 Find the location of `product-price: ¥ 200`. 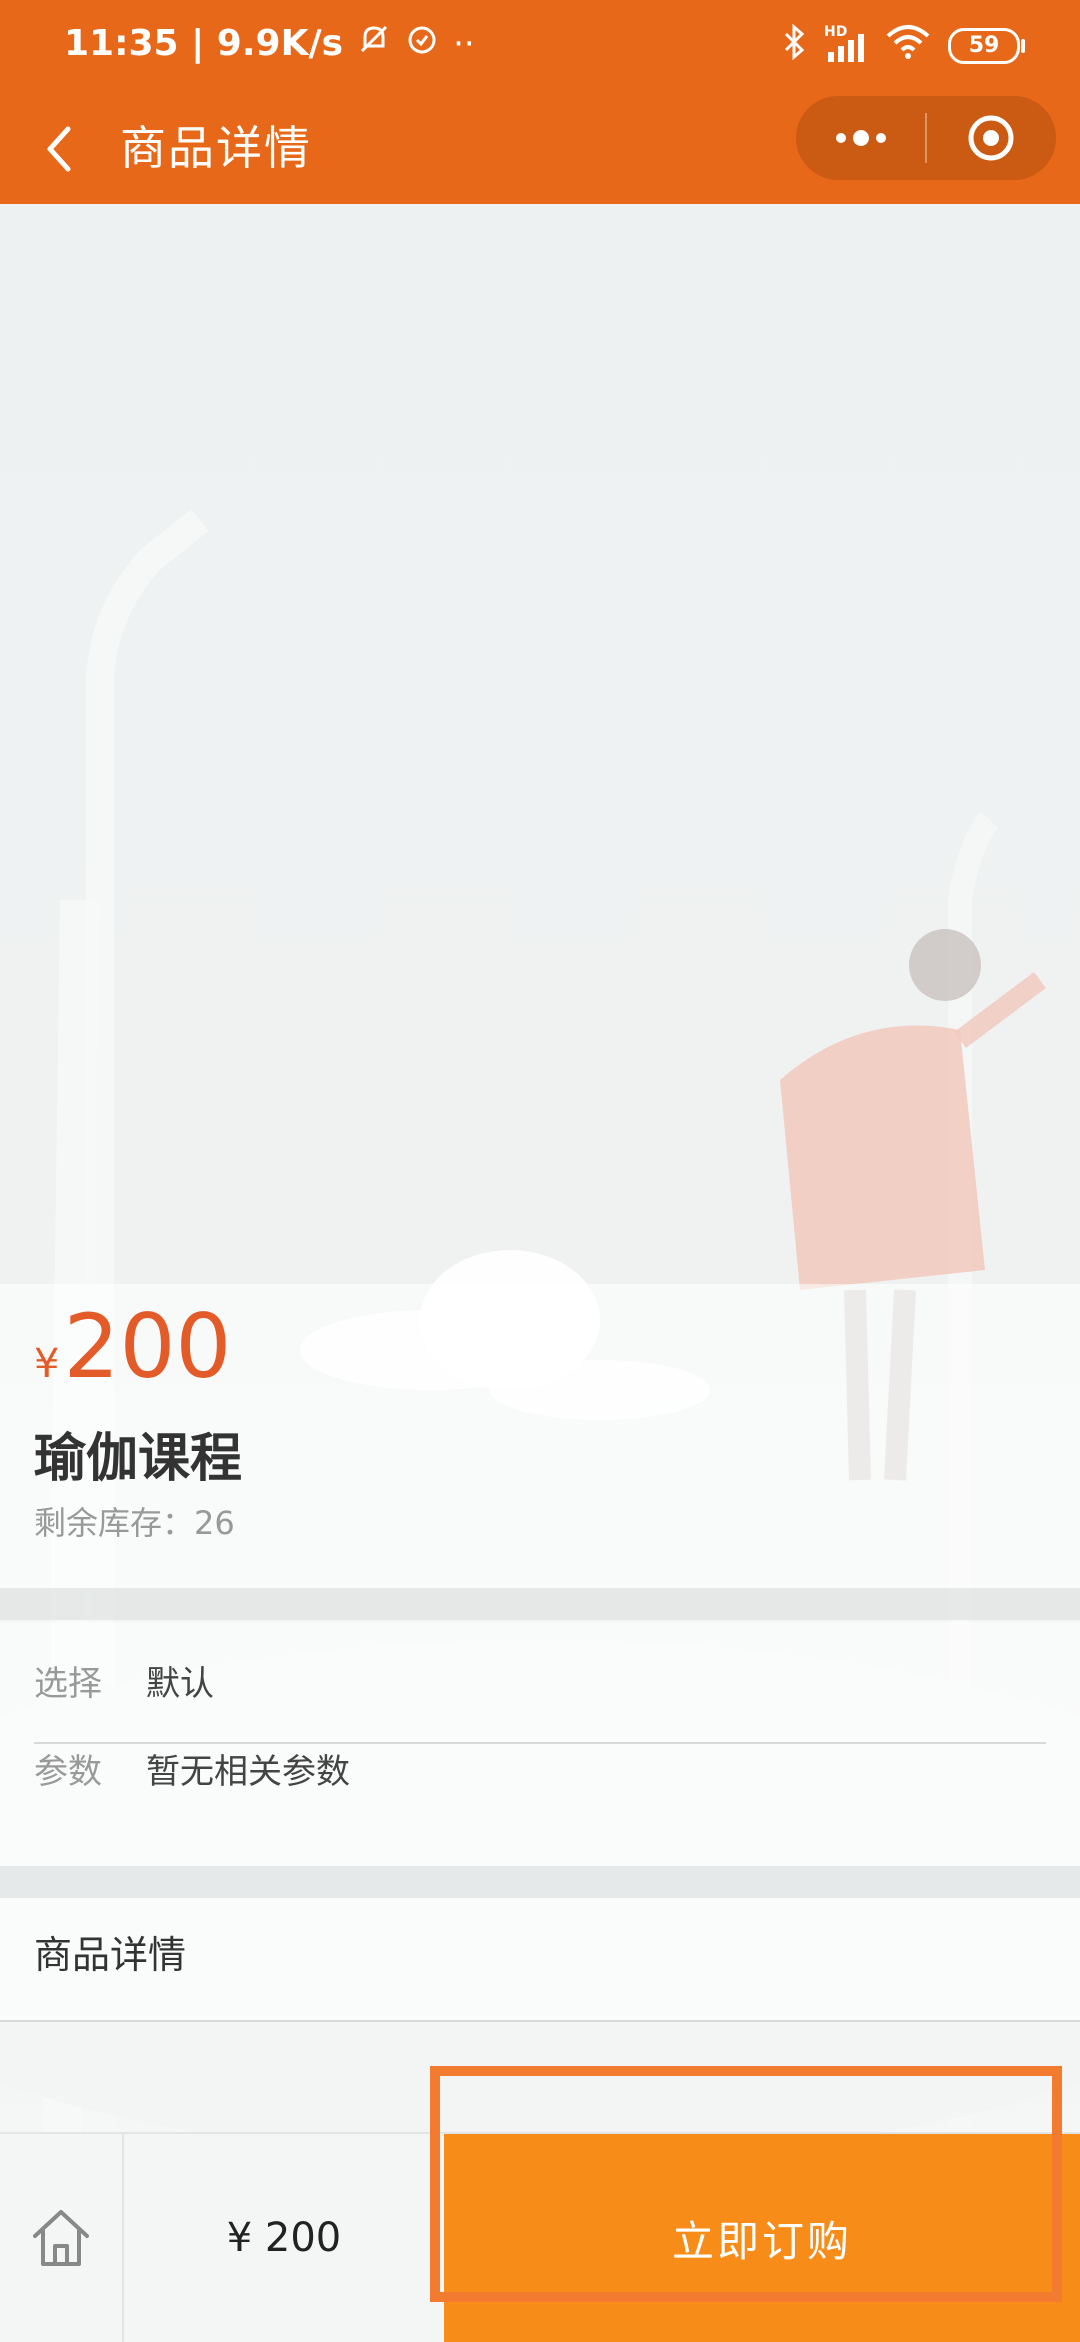

product-price: ¥ 200 is located at coordinates (132, 1347).